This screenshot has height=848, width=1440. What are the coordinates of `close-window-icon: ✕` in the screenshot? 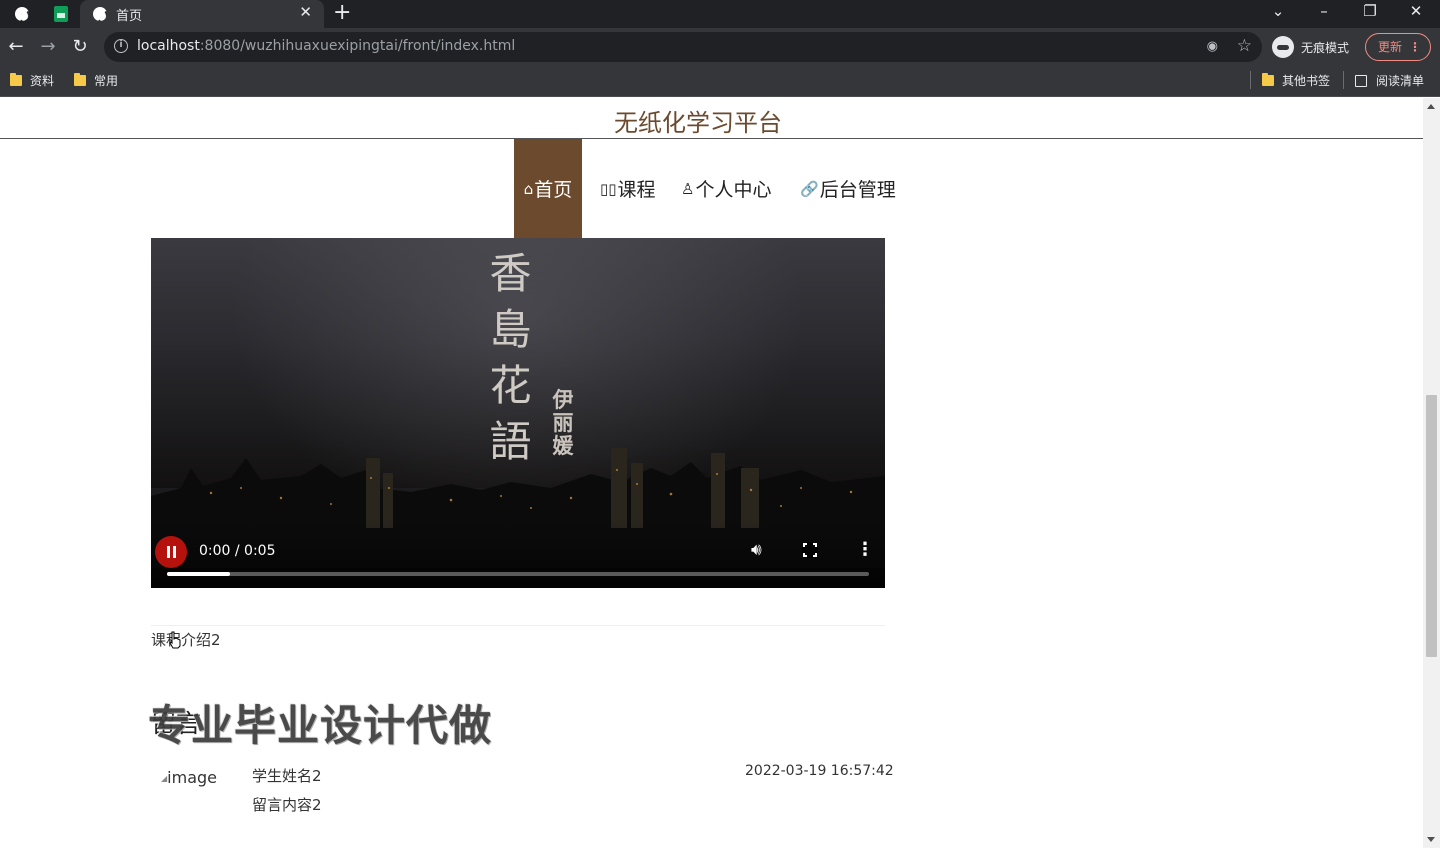 It's located at (1416, 11).